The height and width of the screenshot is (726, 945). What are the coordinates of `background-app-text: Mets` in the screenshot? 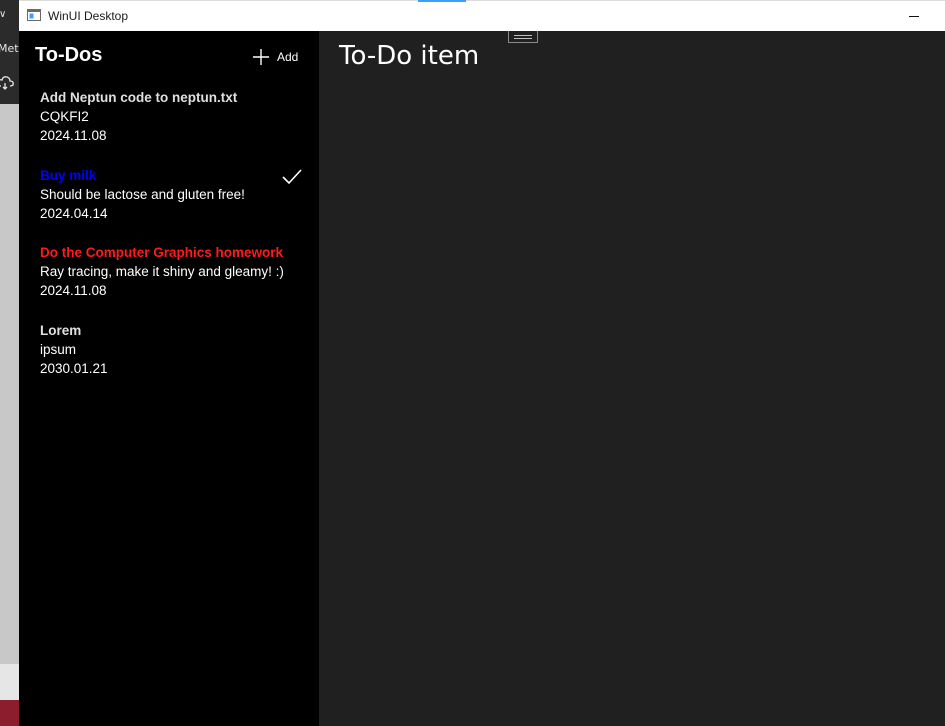 It's located at (9, 48).